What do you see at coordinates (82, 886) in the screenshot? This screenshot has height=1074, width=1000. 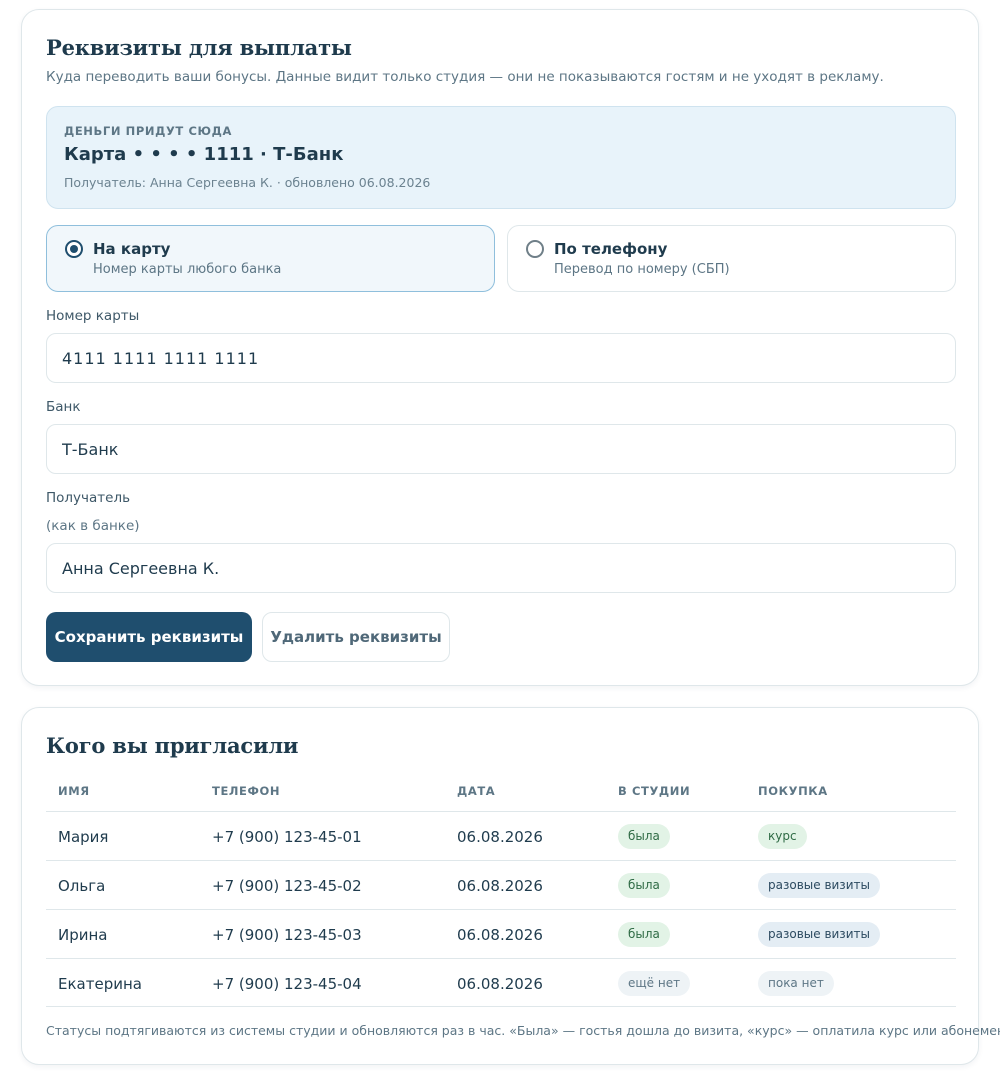 I see `guest-name: Ольга` at bounding box center [82, 886].